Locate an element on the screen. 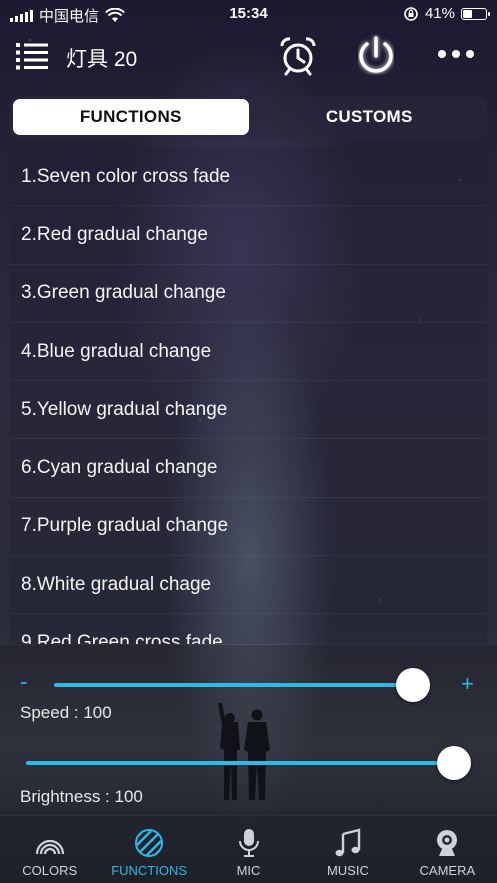  list-item: 8.White gradual chage is located at coordinates (248, 585).